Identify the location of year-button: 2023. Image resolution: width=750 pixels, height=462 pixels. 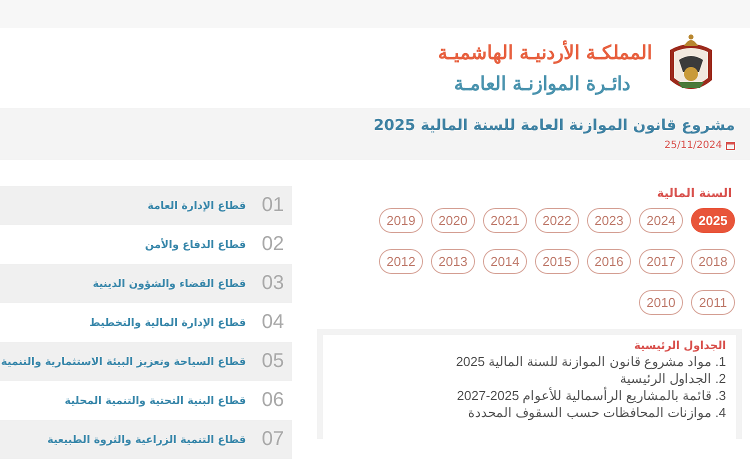
(609, 220).